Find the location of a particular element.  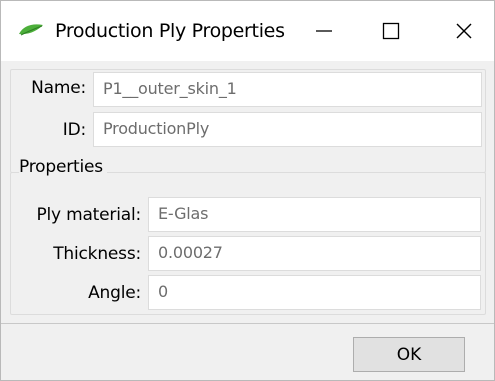

window-title: Production Ply Properties is located at coordinates (170, 31).